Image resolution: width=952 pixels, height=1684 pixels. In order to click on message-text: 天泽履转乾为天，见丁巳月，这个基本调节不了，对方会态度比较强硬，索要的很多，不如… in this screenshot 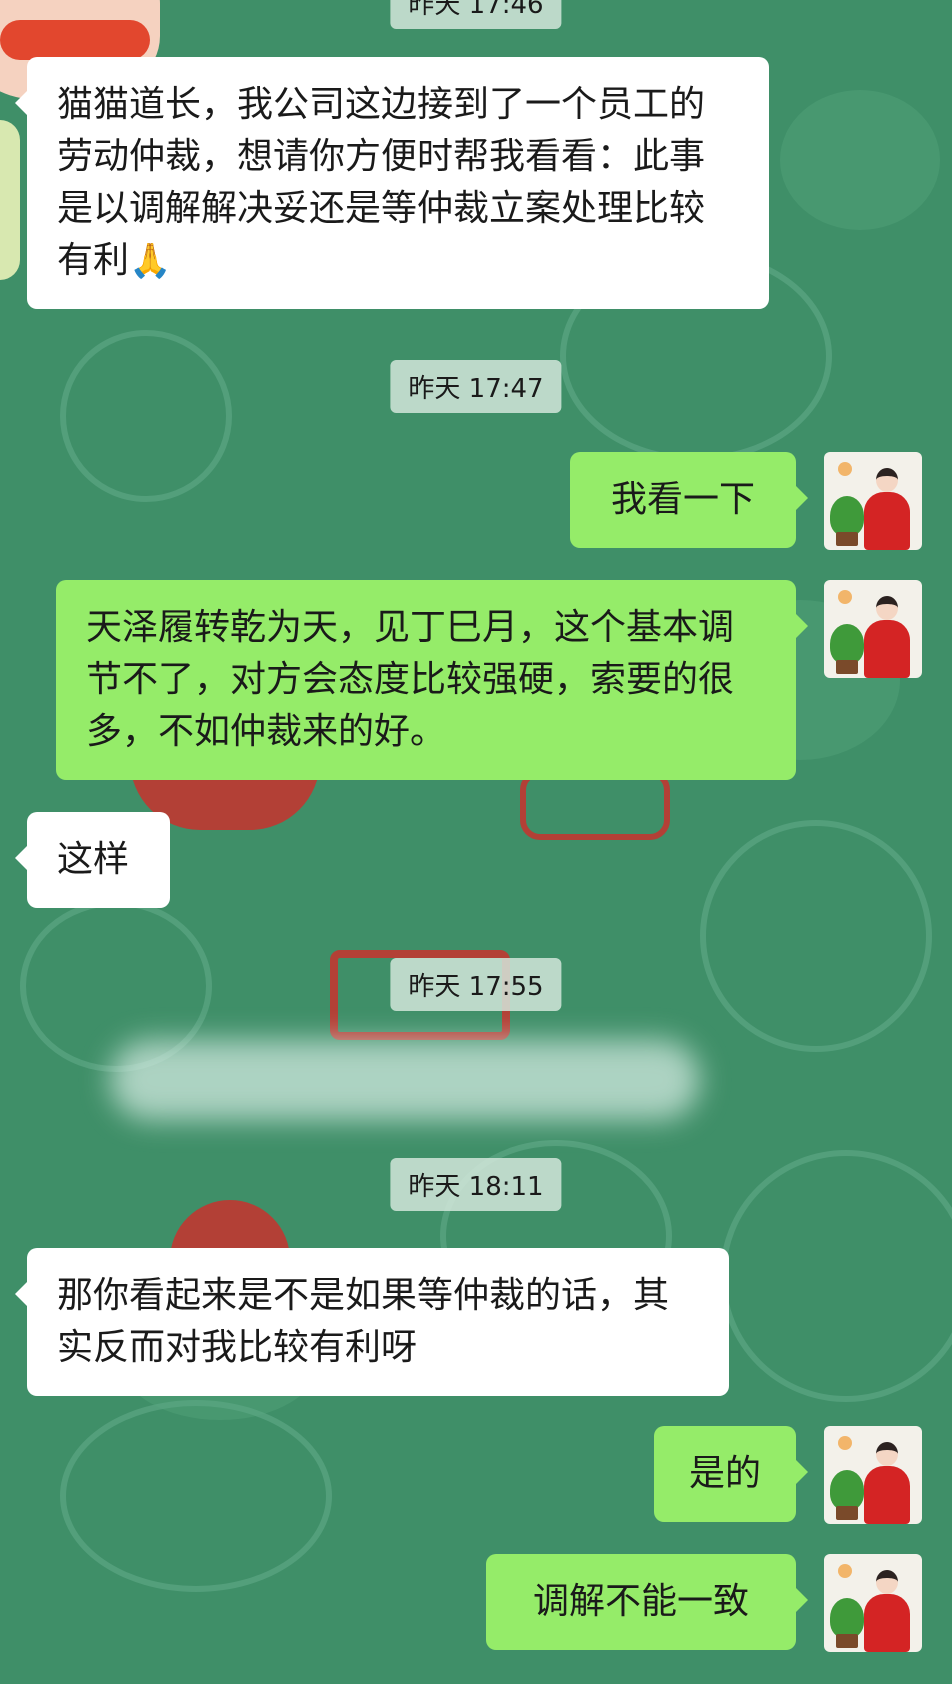, I will do `click(410, 679)`.